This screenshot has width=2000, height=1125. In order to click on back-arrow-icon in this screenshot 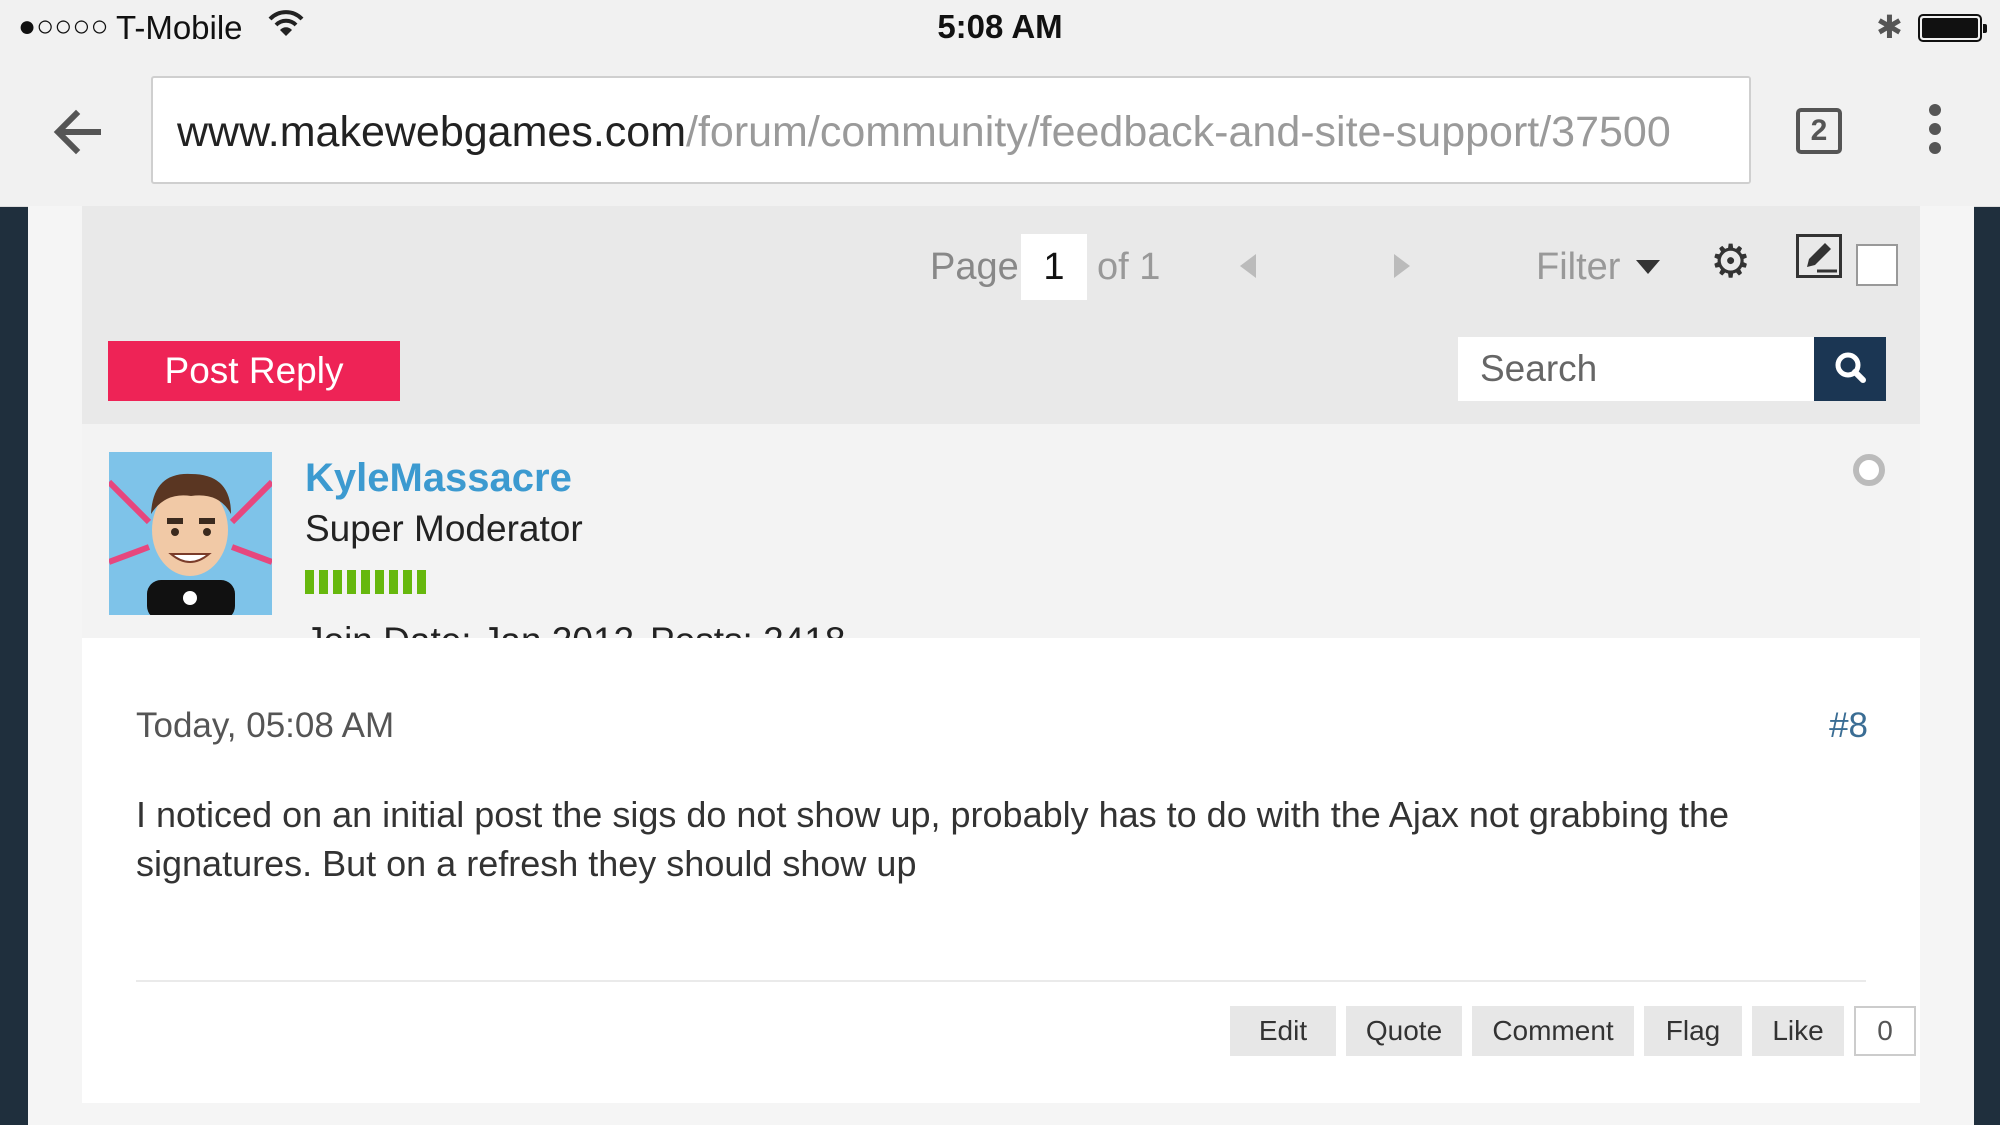, I will do `click(78, 132)`.